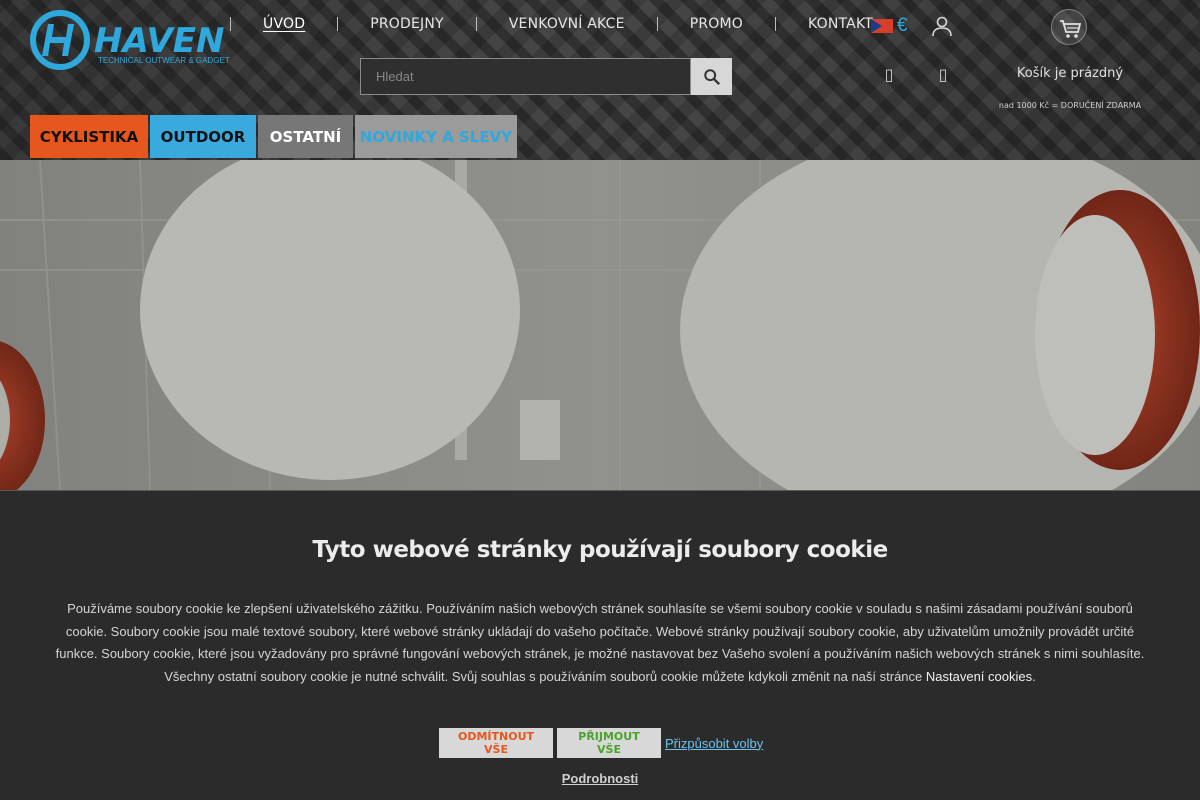 The height and width of the screenshot is (800, 1200). I want to click on category-ostatni: OSTATNÍ, so click(305, 136).